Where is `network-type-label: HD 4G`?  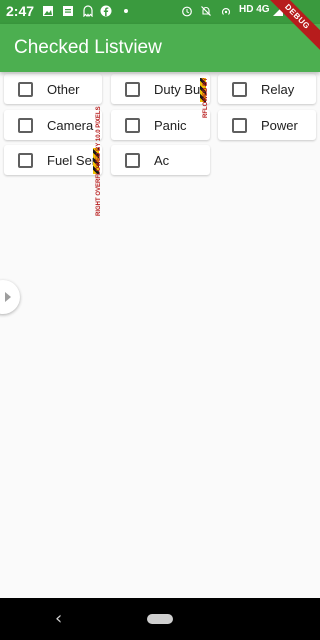 network-type-label: HD 4G is located at coordinates (254, 9).